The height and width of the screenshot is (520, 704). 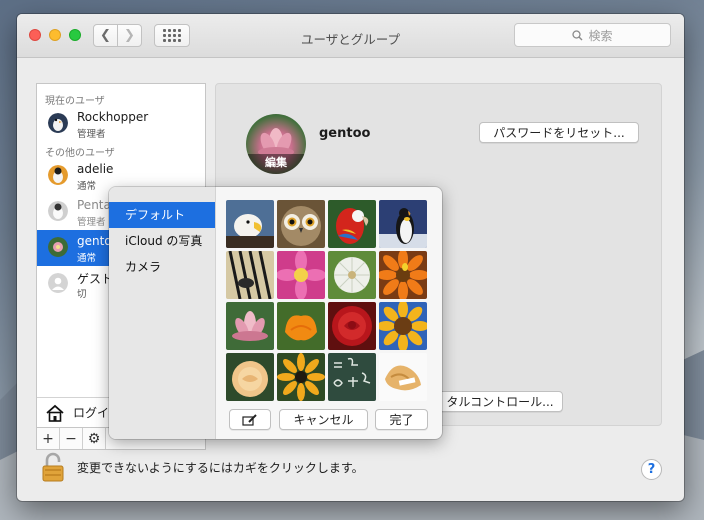 I want to click on picture-grid, so click(x=327, y=300).